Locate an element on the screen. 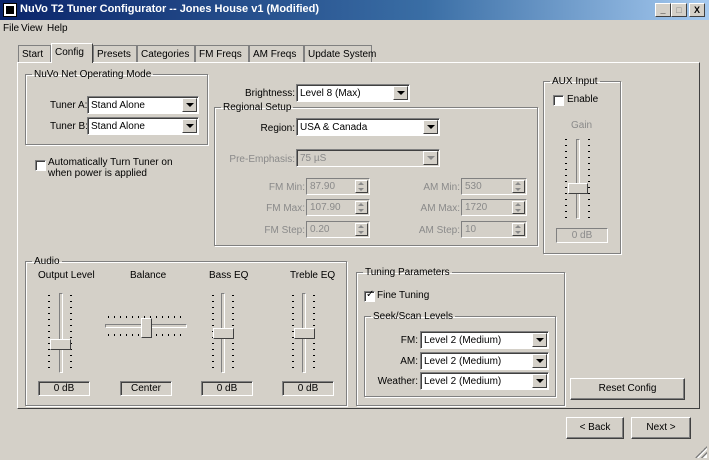  am-step-value: 10 is located at coordinates (471, 229).